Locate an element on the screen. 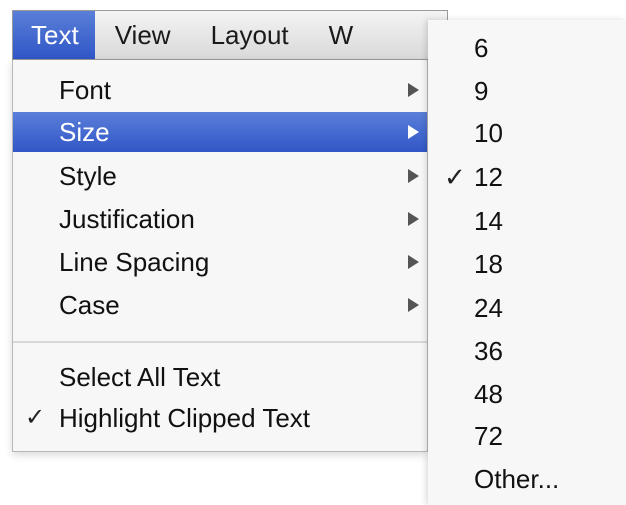  menu-item-label: Font is located at coordinates (85, 90).